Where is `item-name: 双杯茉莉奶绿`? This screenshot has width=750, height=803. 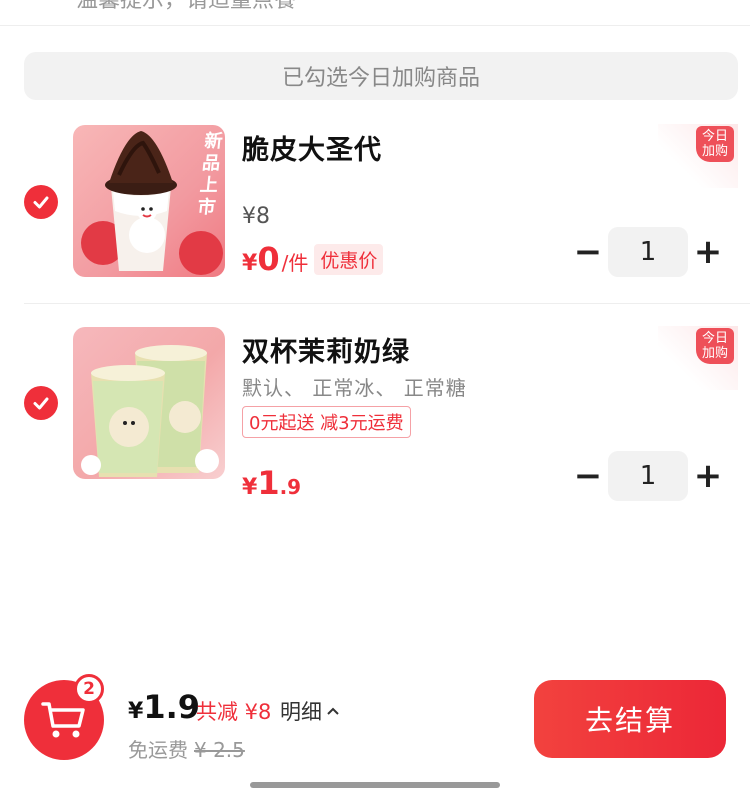 item-name: 双杯茉莉奶绿 is located at coordinates (326, 349).